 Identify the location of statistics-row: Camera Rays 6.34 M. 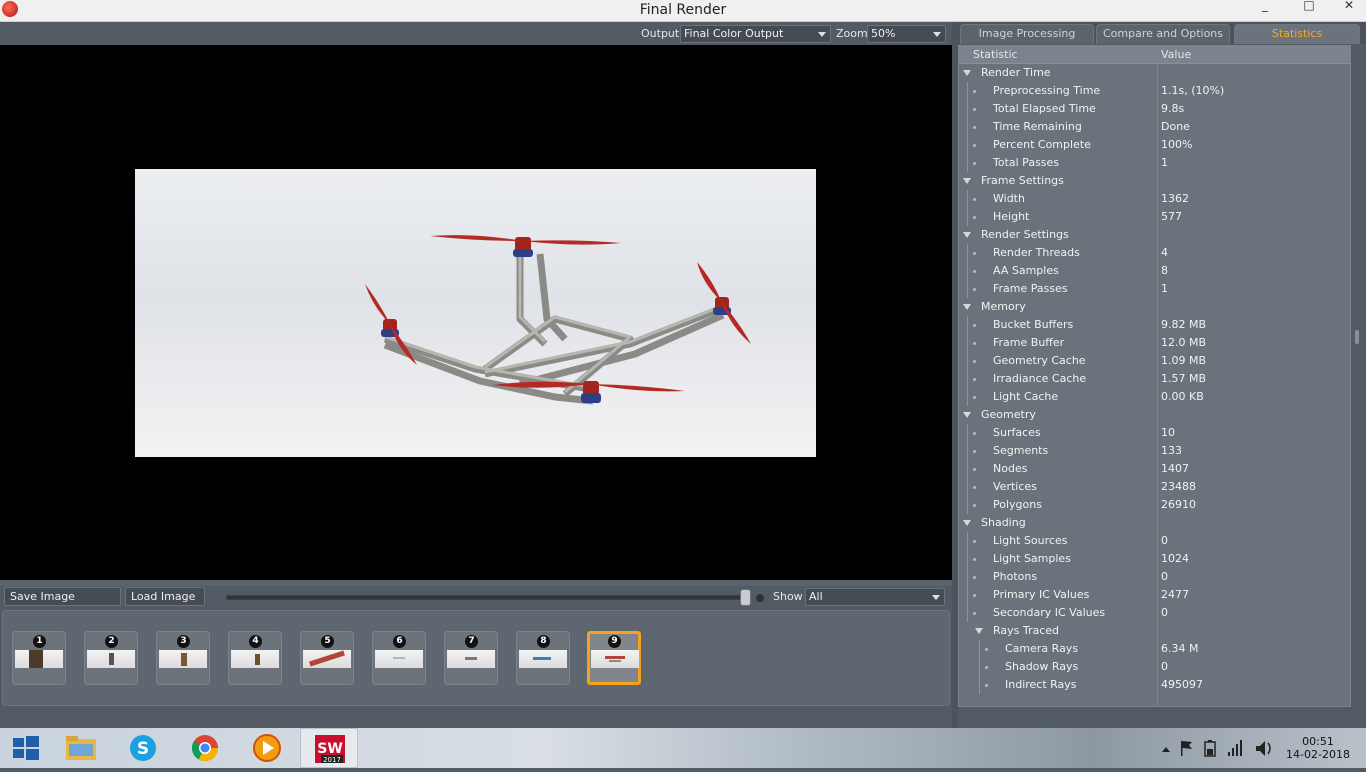
(1154, 649).